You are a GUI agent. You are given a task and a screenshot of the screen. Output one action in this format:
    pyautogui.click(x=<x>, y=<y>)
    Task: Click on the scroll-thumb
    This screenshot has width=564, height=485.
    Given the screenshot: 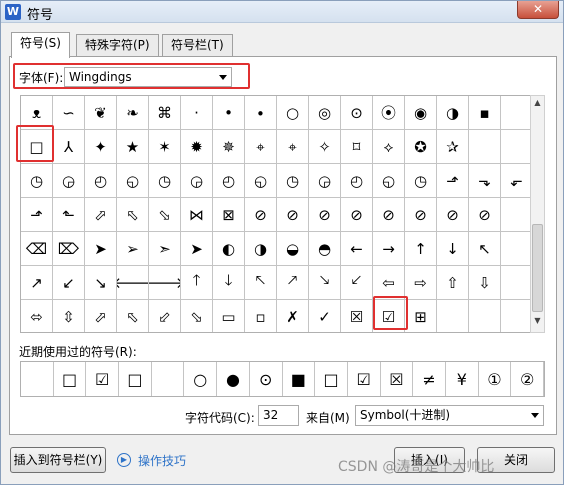 What is the action you would take?
    pyautogui.click(x=537, y=268)
    